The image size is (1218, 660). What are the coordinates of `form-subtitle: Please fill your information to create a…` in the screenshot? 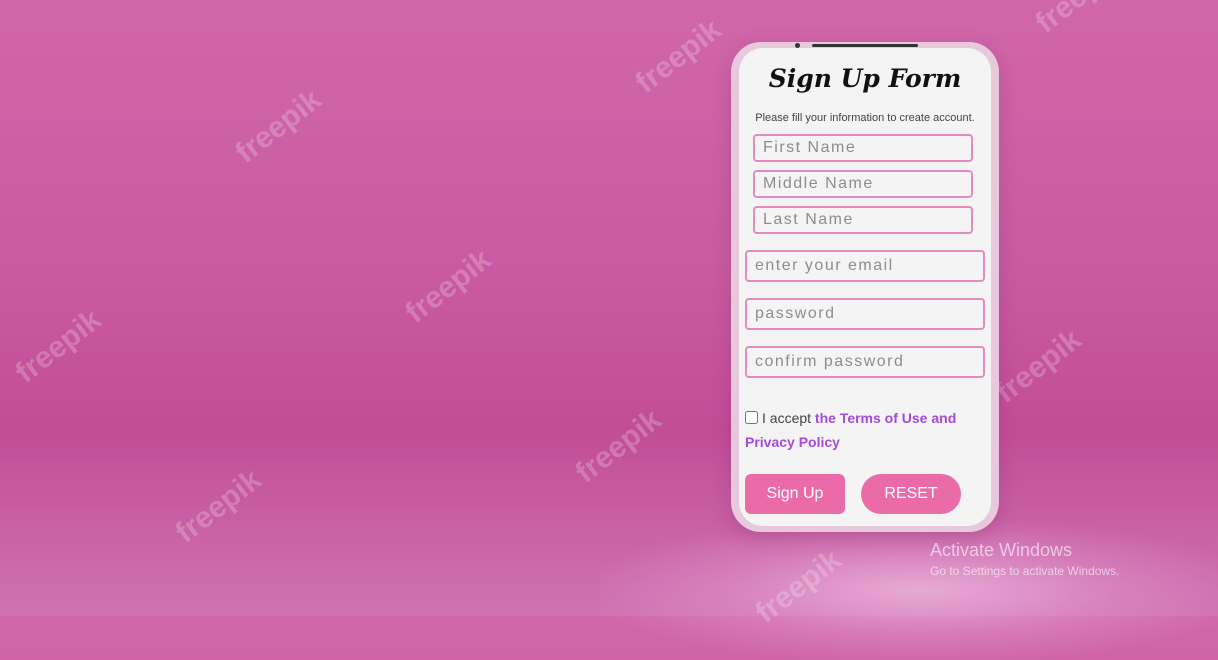 It's located at (865, 118).